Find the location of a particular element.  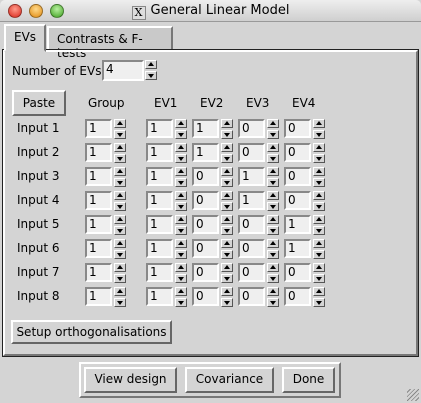

tab-evs: EVs is located at coordinates (25, 38).